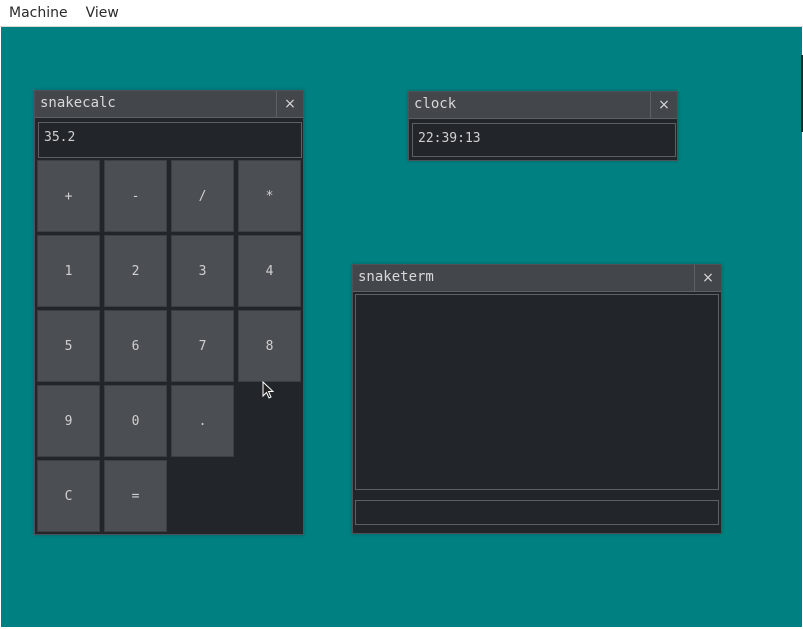 Image resolution: width=803 pixels, height=629 pixels. Describe the element at coordinates (135, 196) in the screenshot. I see `key-minus: -` at that location.